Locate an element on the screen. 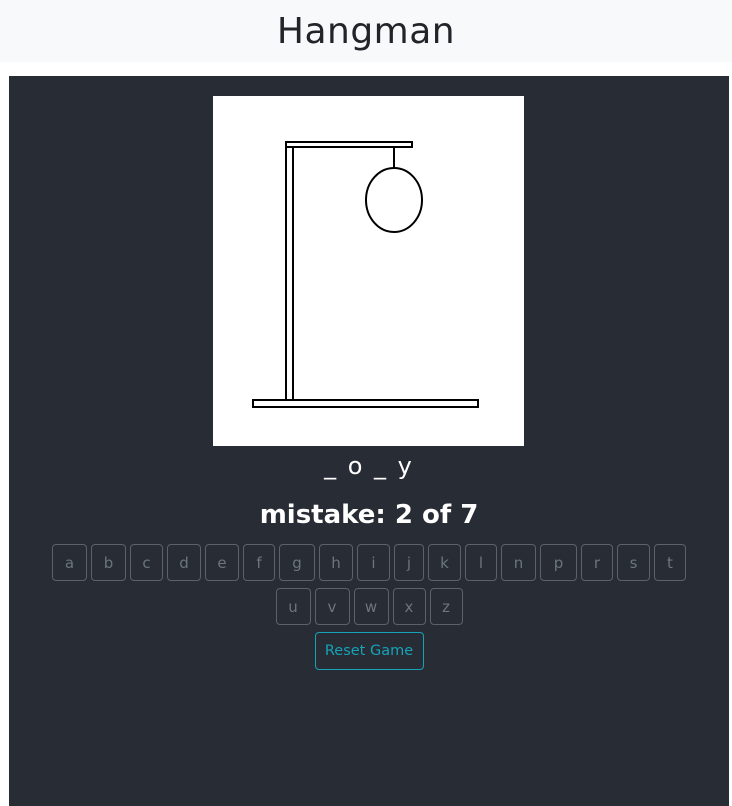  hangman-head is located at coordinates (394, 200).